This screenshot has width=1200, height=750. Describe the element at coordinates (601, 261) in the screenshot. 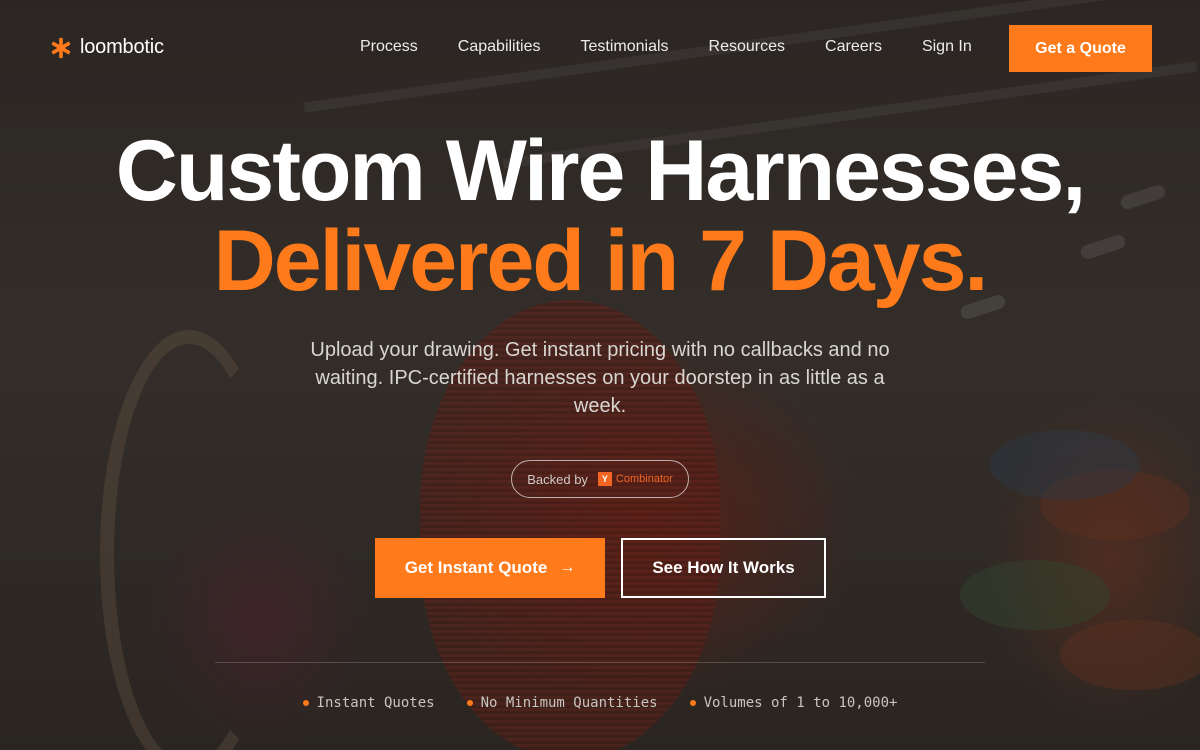

I see `hero-title-line-2: Delivered in 7 Days.` at that location.